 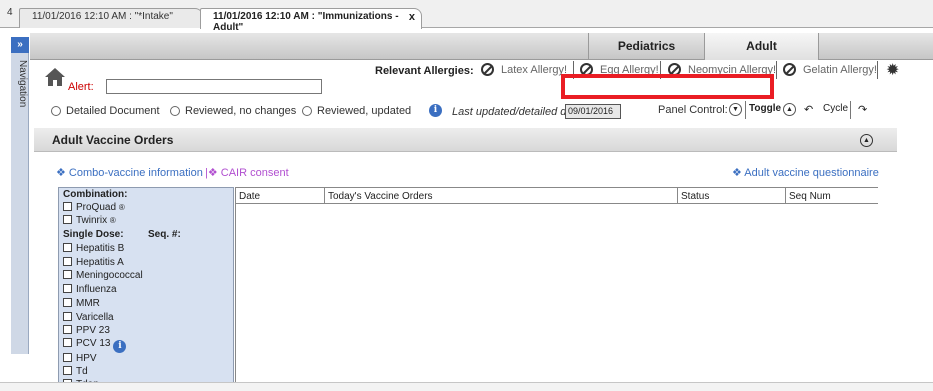 What do you see at coordinates (100, 262) in the screenshot?
I see `vaccine-label: Hepatitis A` at bounding box center [100, 262].